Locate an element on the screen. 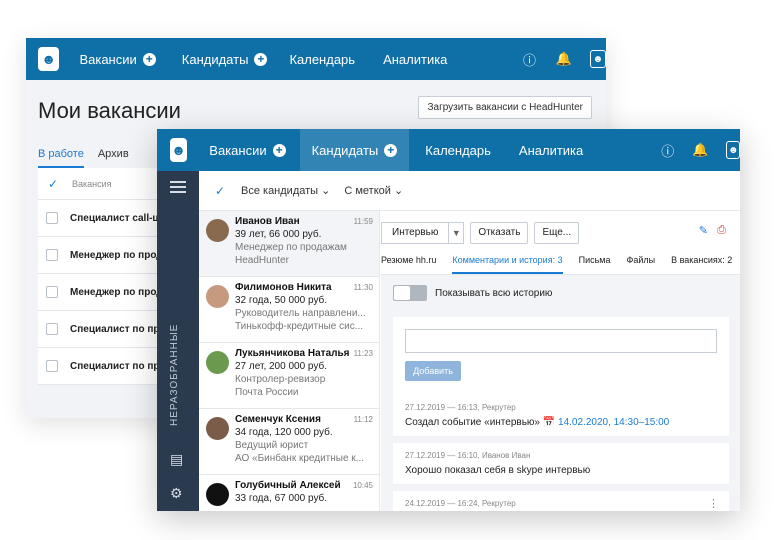  reject-button: Отказать is located at coordinates (499, 233).